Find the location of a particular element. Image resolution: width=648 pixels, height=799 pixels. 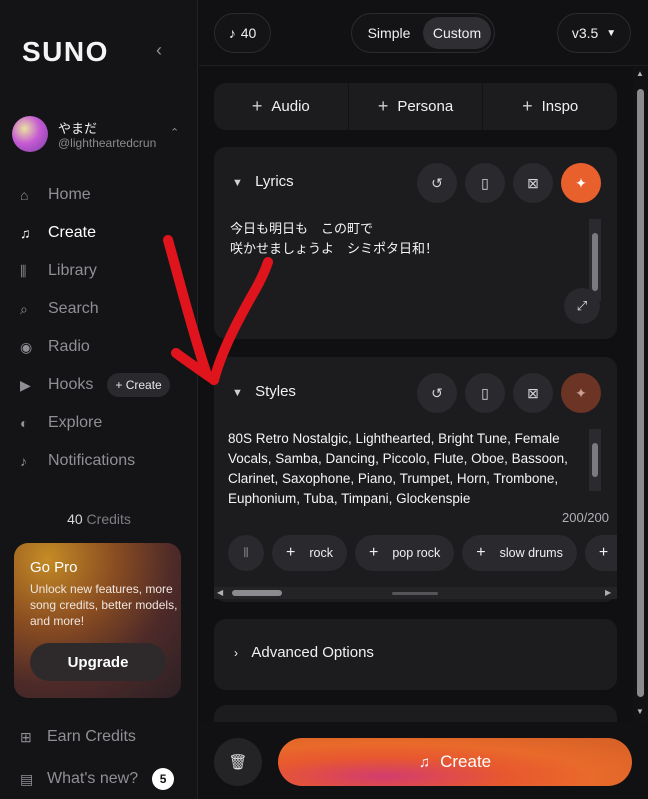

hooks-create-button: + Create is located at coordinates (138, 385).